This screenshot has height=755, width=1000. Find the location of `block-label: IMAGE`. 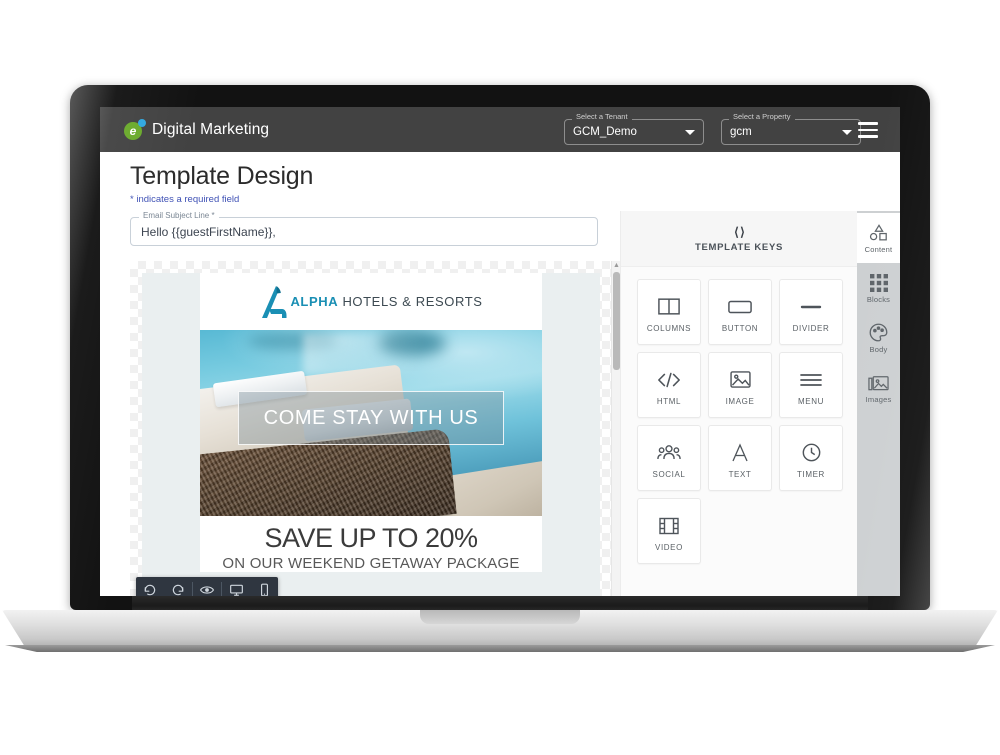

block-label: IMAGE is located at coordinates (740, 401).